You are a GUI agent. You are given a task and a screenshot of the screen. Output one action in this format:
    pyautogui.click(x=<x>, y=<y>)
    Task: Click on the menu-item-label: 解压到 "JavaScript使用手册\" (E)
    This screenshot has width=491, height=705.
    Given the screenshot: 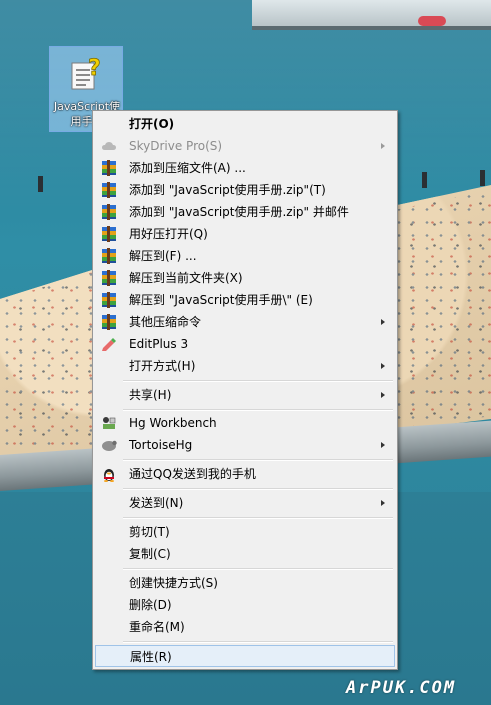 What is the action you would take?
    pyautogui.click(x=221, y=300)
    